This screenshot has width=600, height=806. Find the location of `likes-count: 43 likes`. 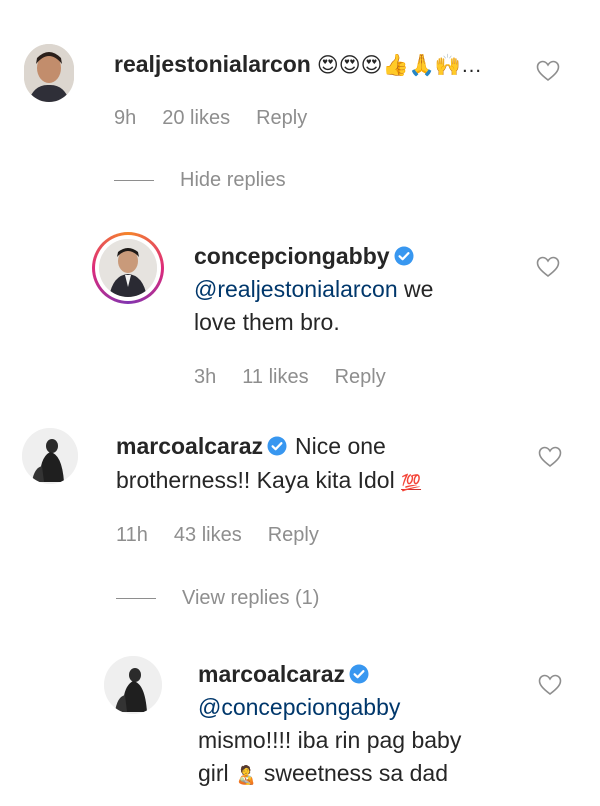

likes-count: 43 likes is located at coordinates (208, 535).